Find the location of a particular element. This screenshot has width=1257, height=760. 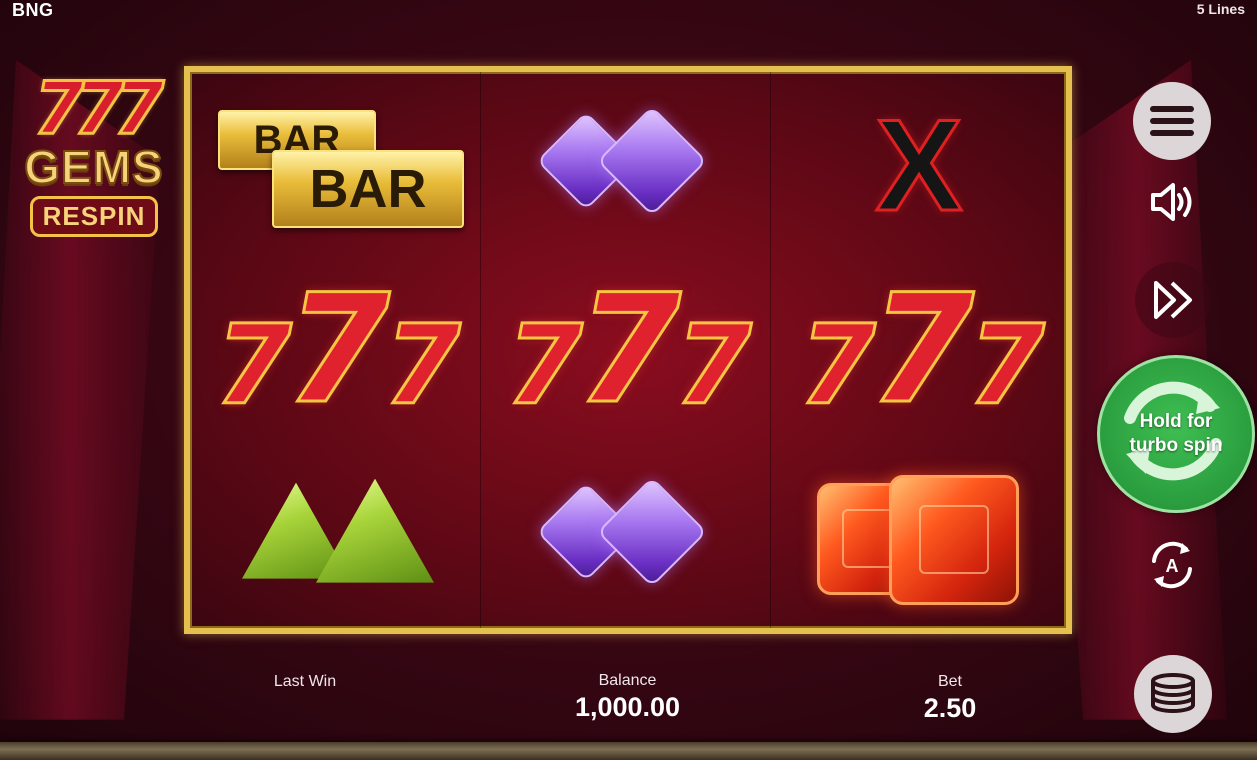

x-icon: X is located at coordinates (919, 164).